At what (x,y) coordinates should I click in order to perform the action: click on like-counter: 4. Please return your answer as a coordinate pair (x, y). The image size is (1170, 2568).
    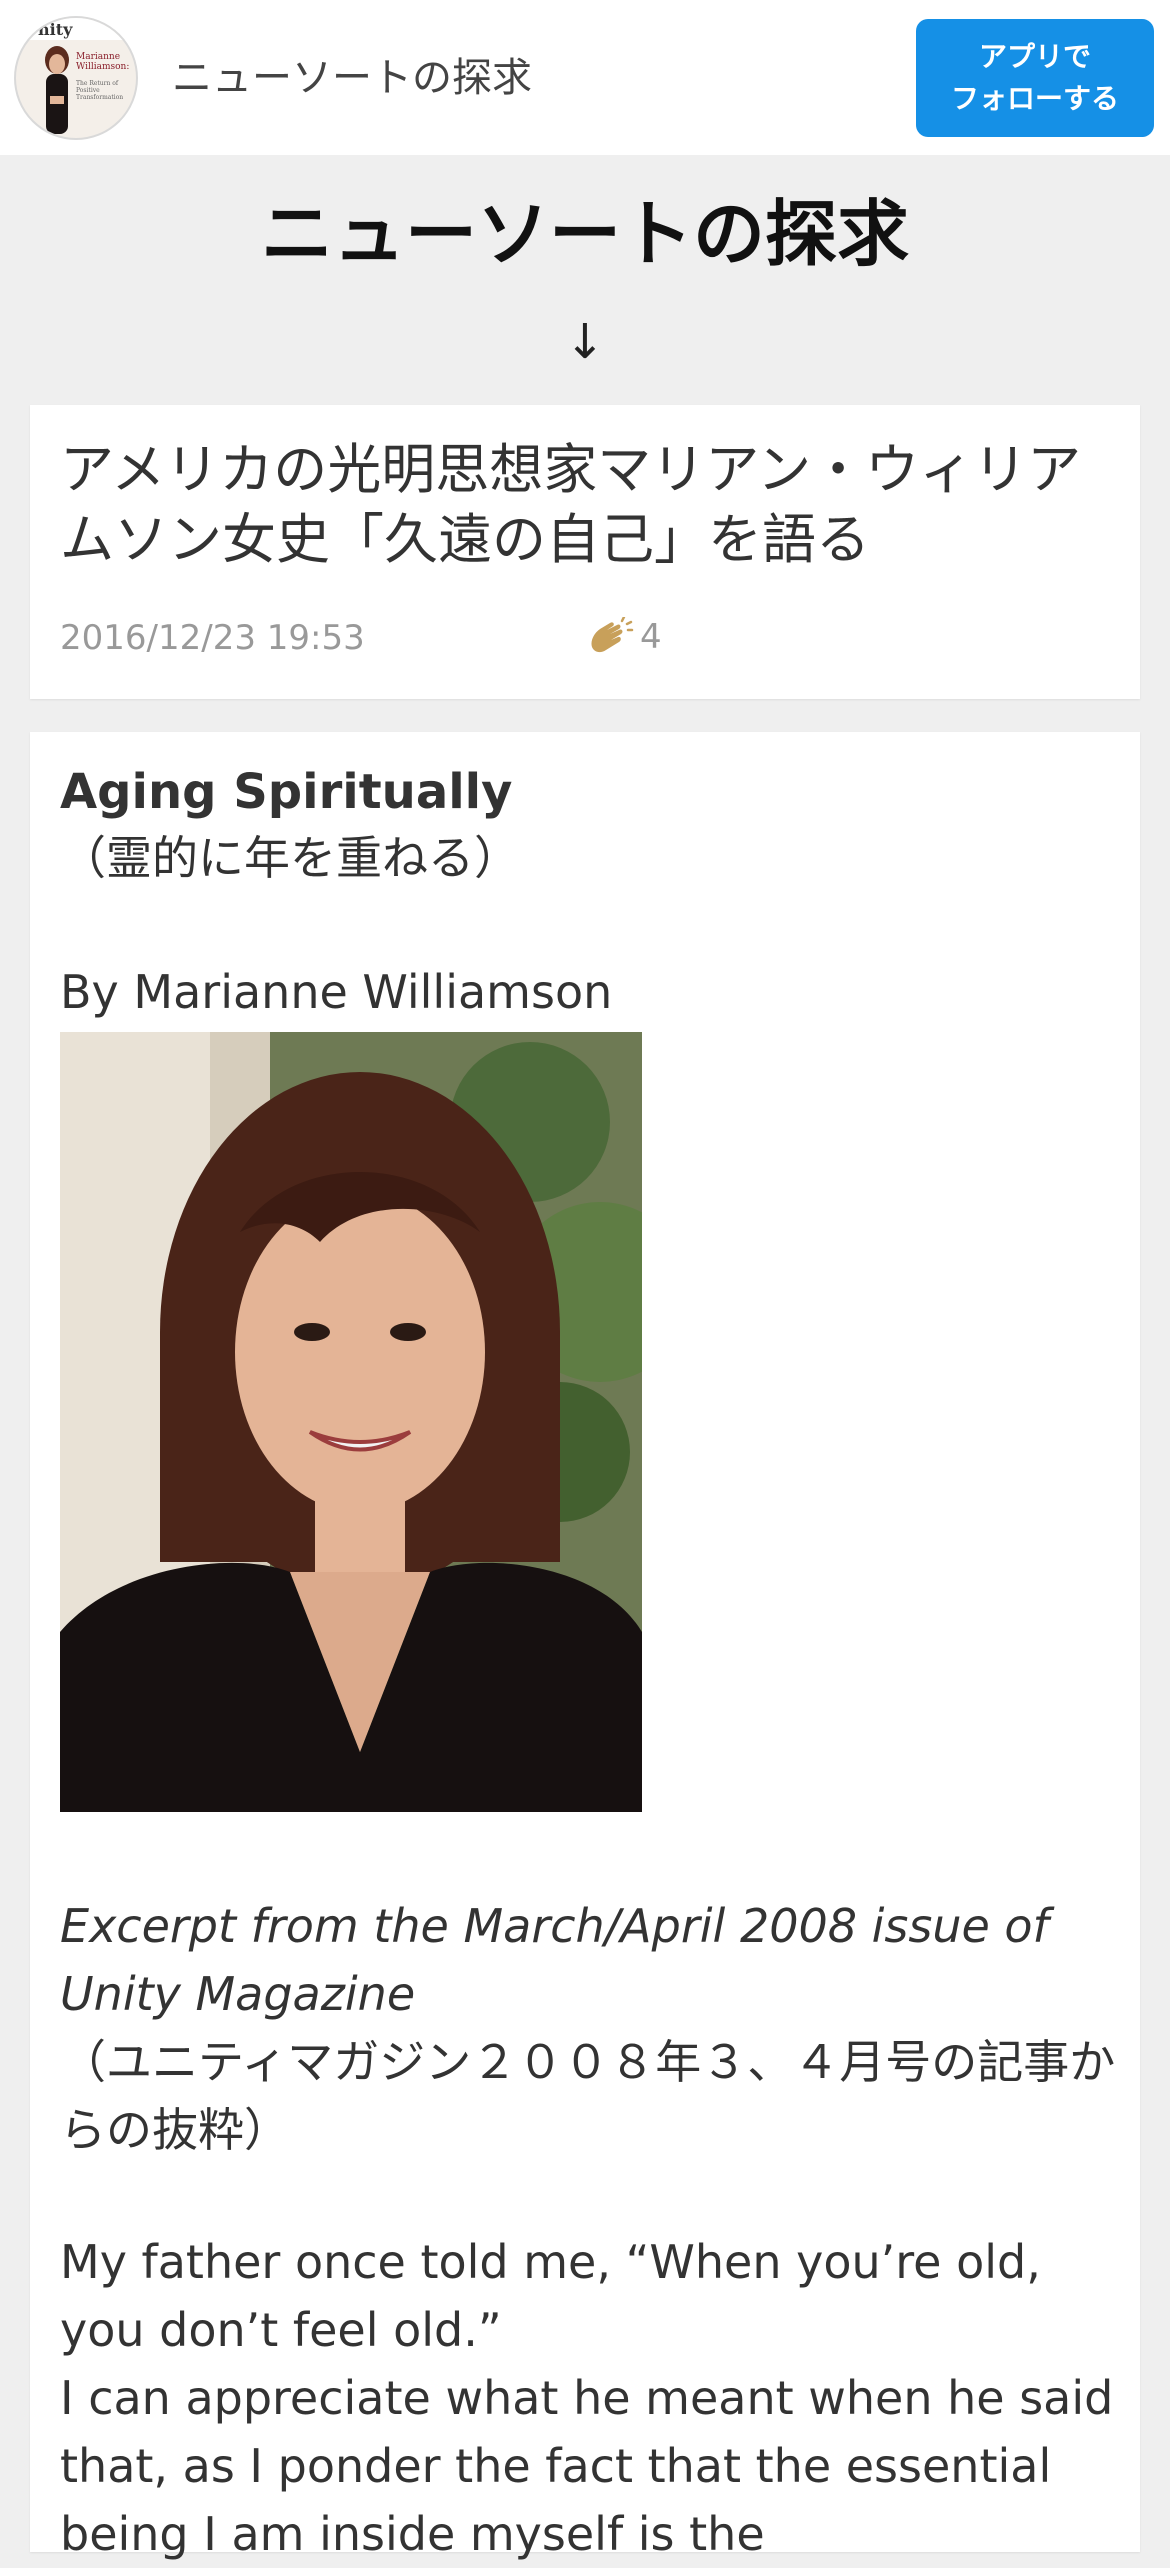
    Looking at the image, I should click on (624, 637).